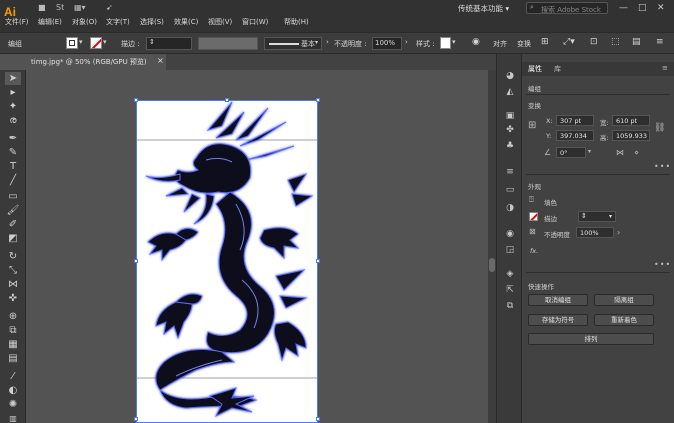  I want to click on close-button: ✕, so click(661, 8).